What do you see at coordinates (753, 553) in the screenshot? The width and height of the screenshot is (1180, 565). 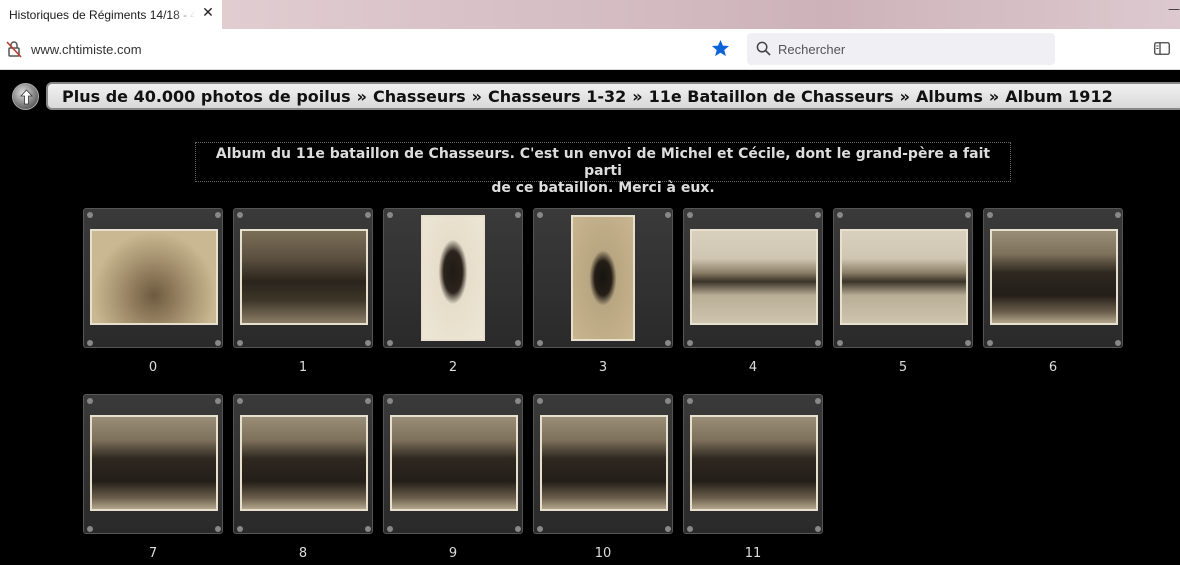 I see `thumbnail-caption: 11` at bounding box center [753, 553].